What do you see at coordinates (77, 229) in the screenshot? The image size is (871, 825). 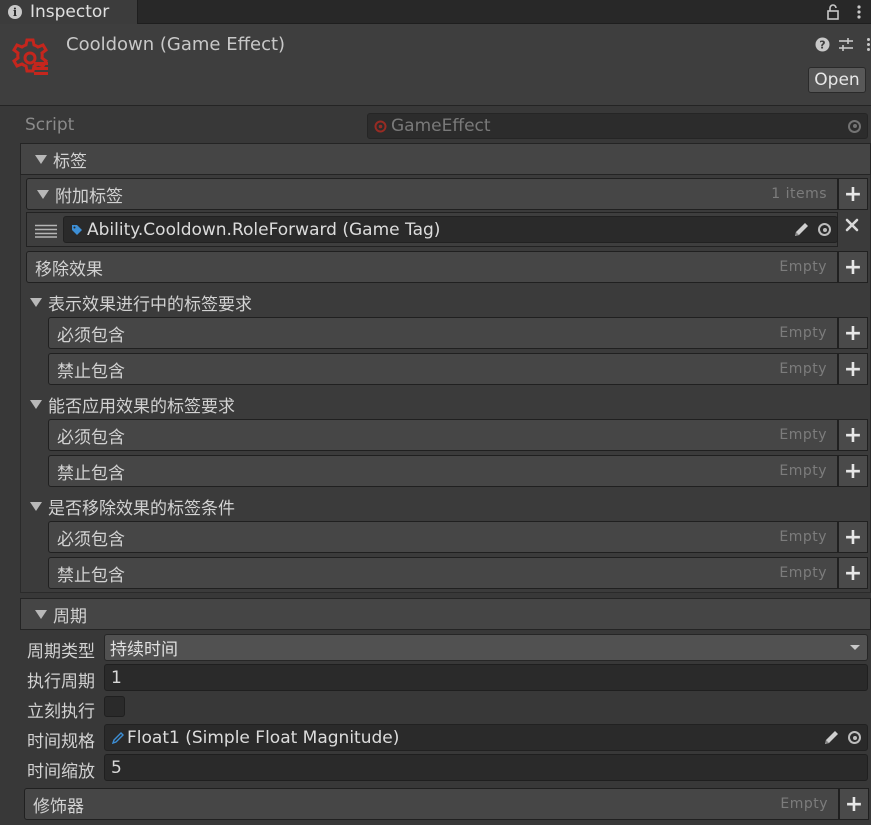 I see `tag-icon` at bounding box center [77, 229].